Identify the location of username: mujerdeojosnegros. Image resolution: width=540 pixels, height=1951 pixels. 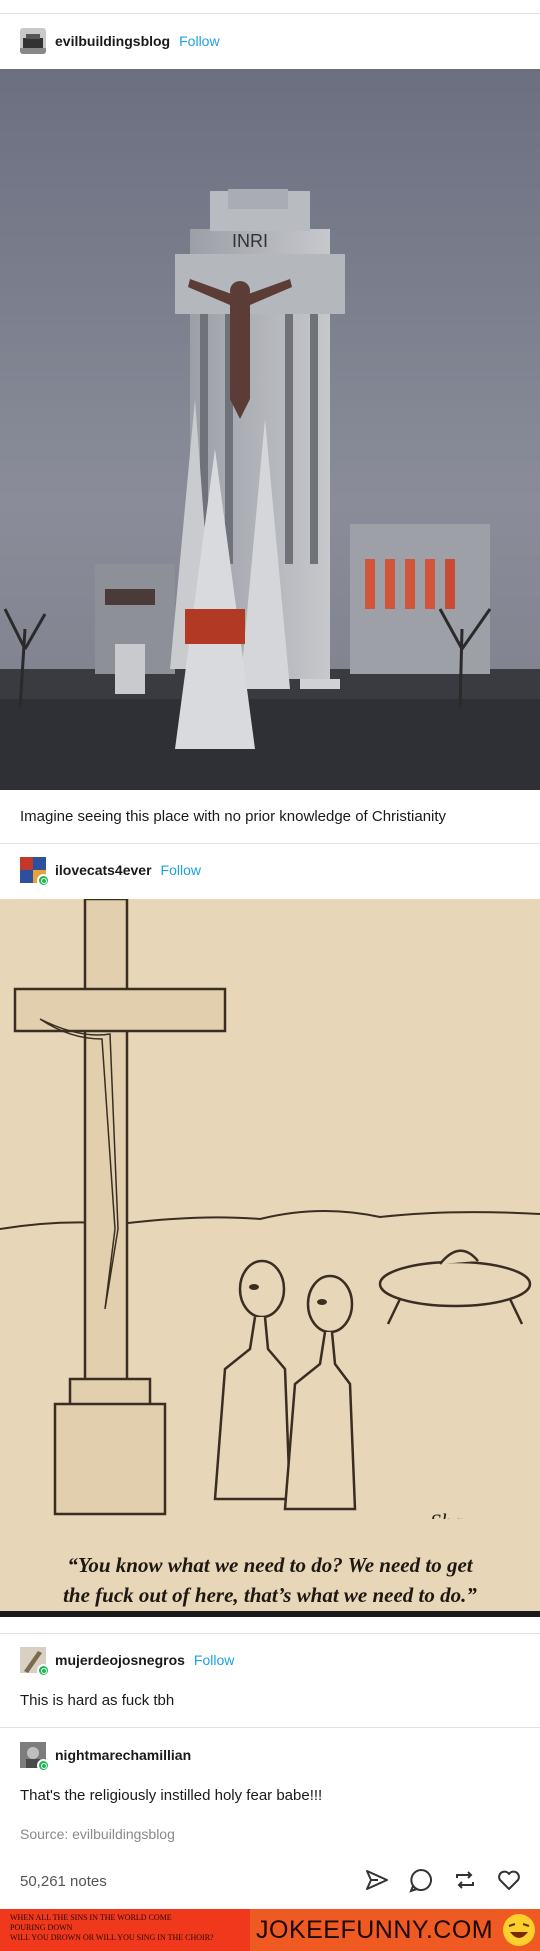
(120, 1660).